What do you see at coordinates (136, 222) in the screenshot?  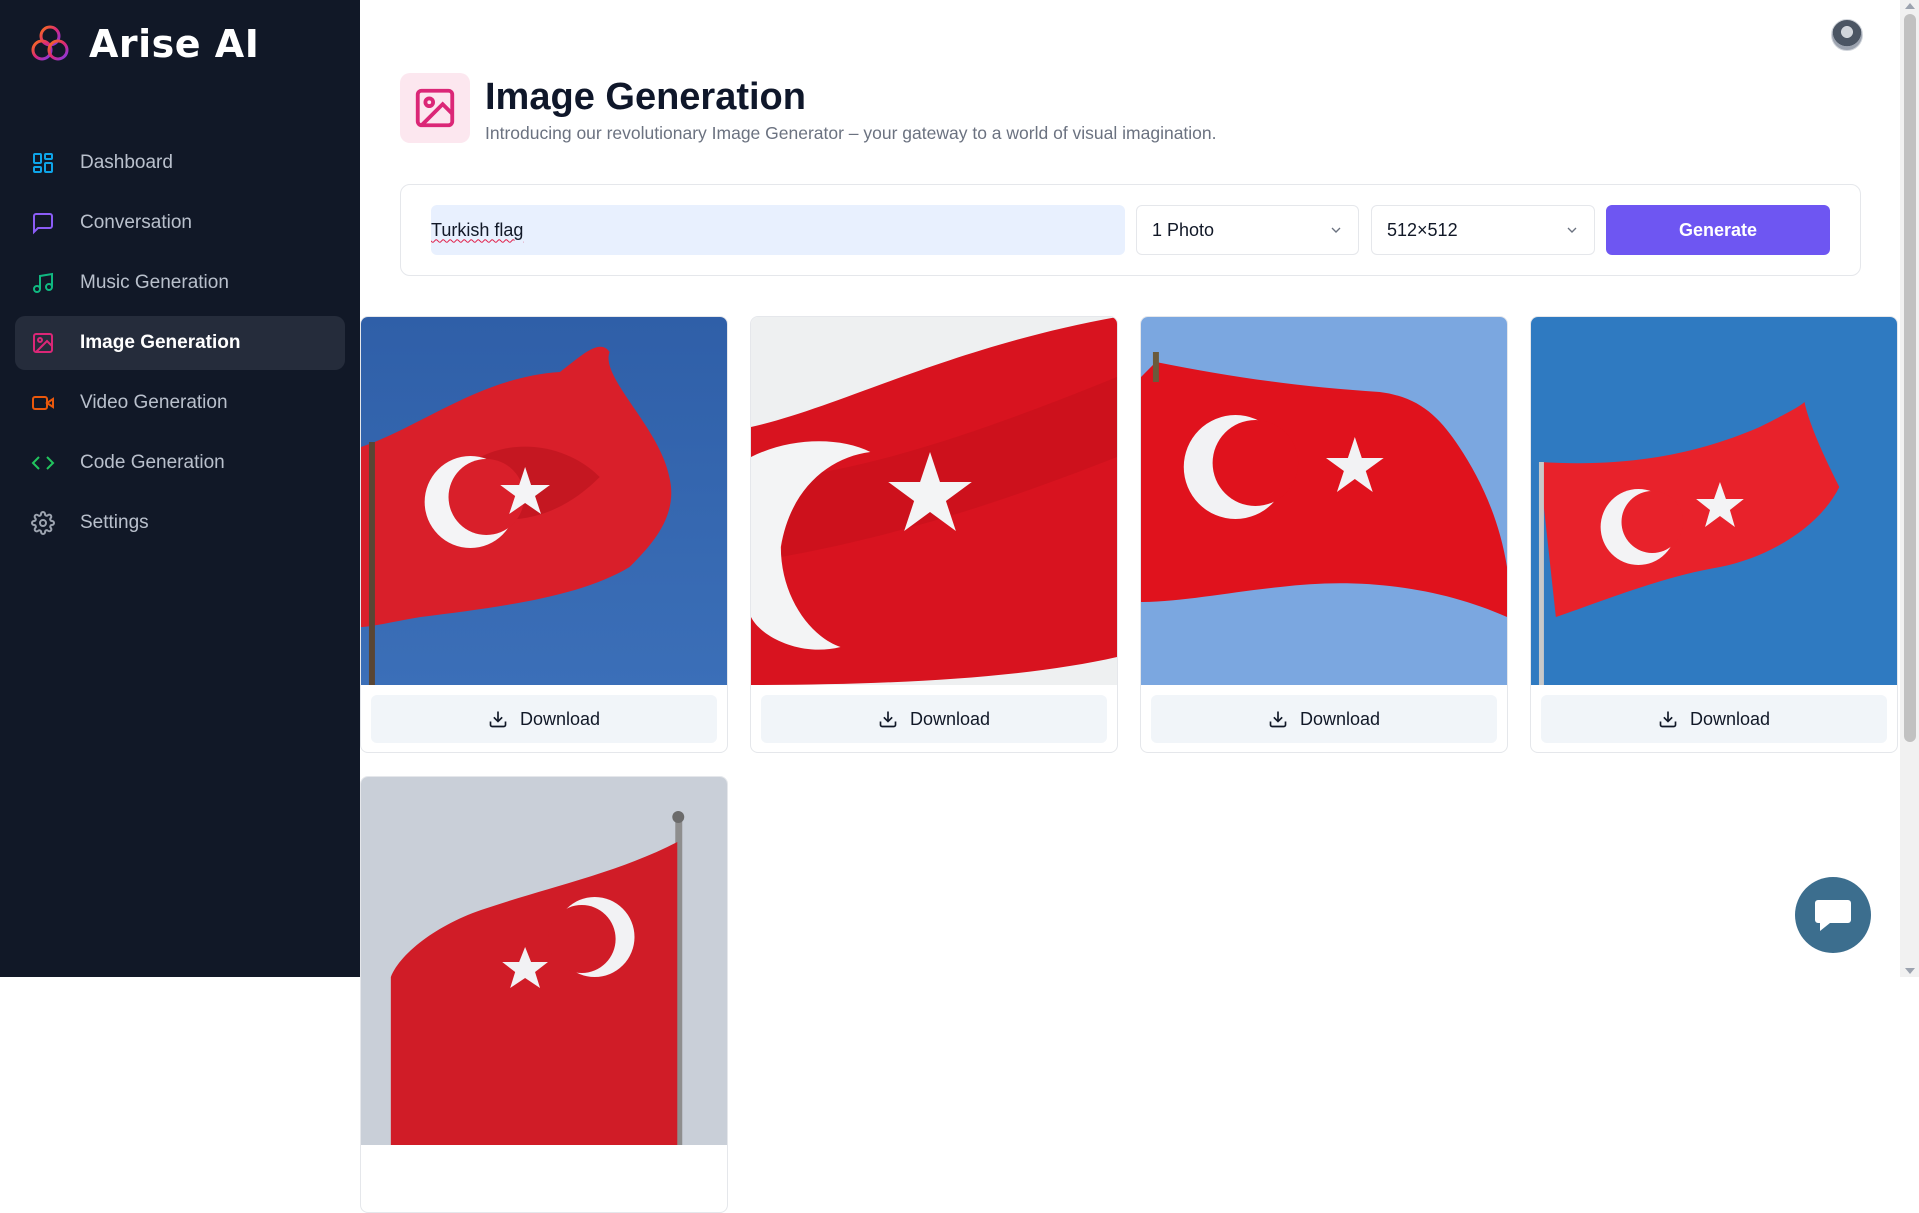 I see `sidebar-item-label: Conversation` at bounding box center [136, 222].